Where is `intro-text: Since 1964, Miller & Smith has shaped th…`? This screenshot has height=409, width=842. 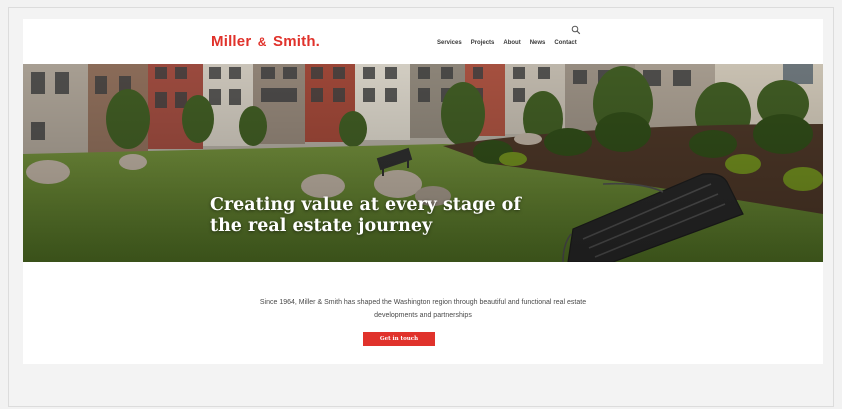 intro-text: Since 1964, Miller & Smith has shaped th… is located at coordinates (423, 309).